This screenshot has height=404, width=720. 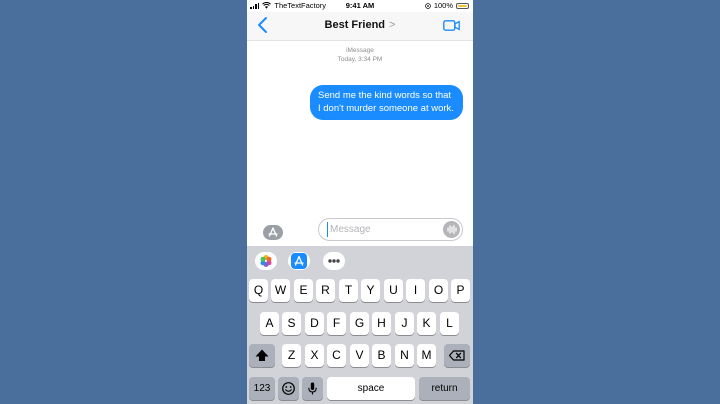 I want to click on conversation-header: Best Friend >, so click(x=360, y=26).